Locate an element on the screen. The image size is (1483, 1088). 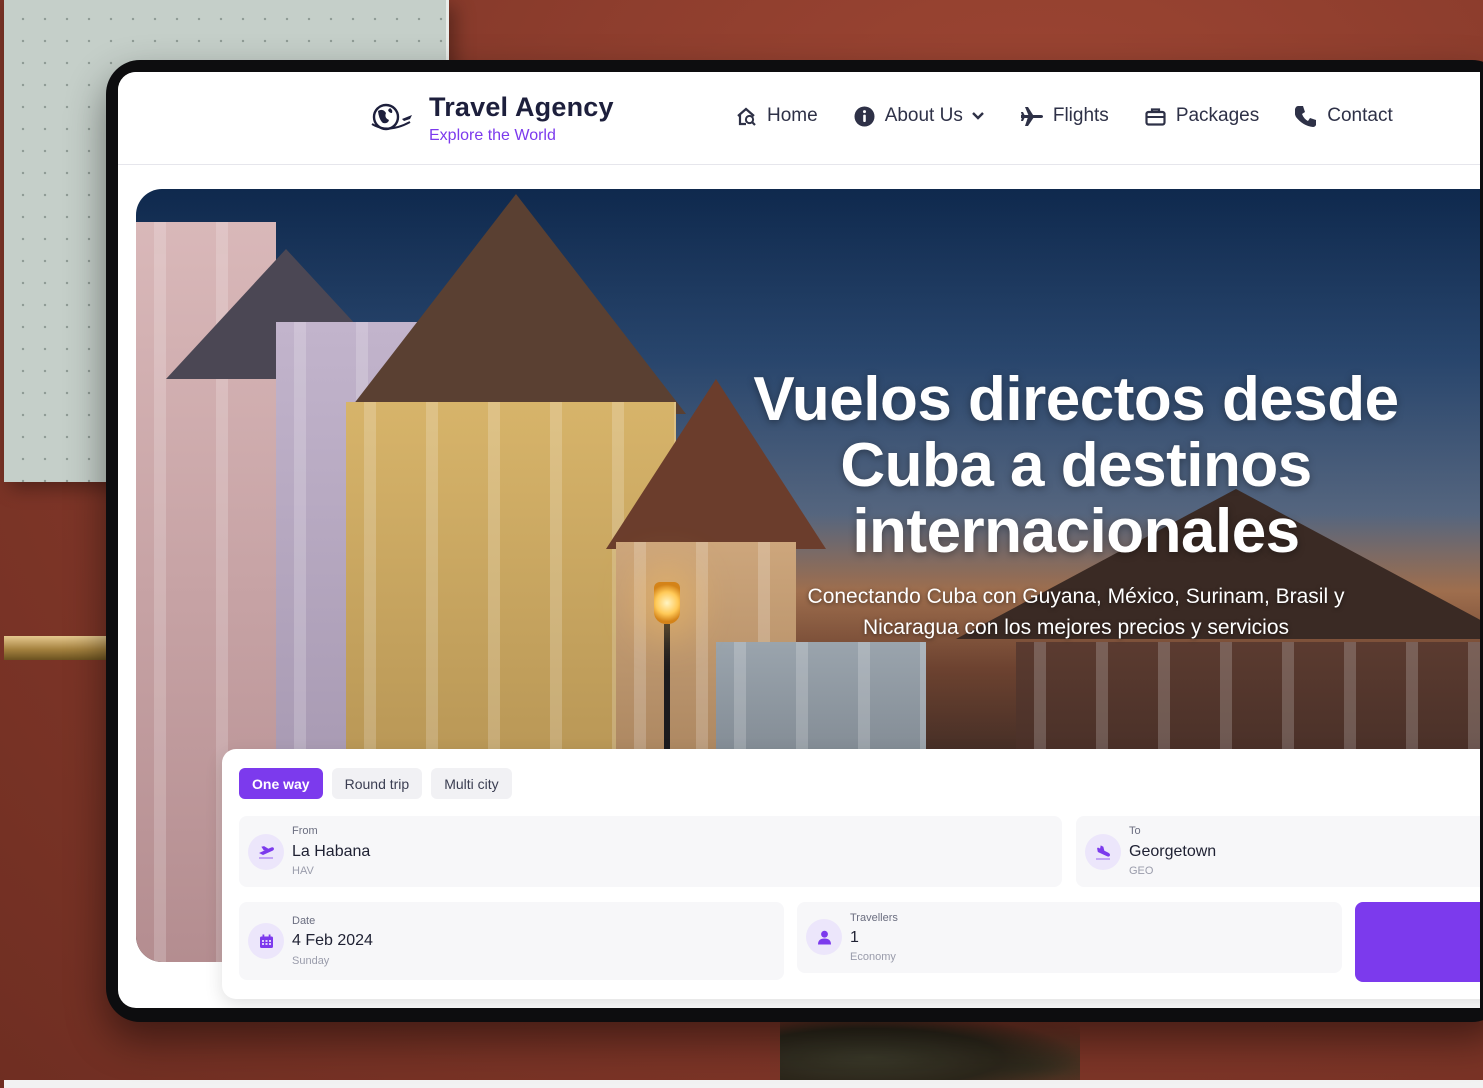
briefcase-icon is located at coordinates (1155, 116).